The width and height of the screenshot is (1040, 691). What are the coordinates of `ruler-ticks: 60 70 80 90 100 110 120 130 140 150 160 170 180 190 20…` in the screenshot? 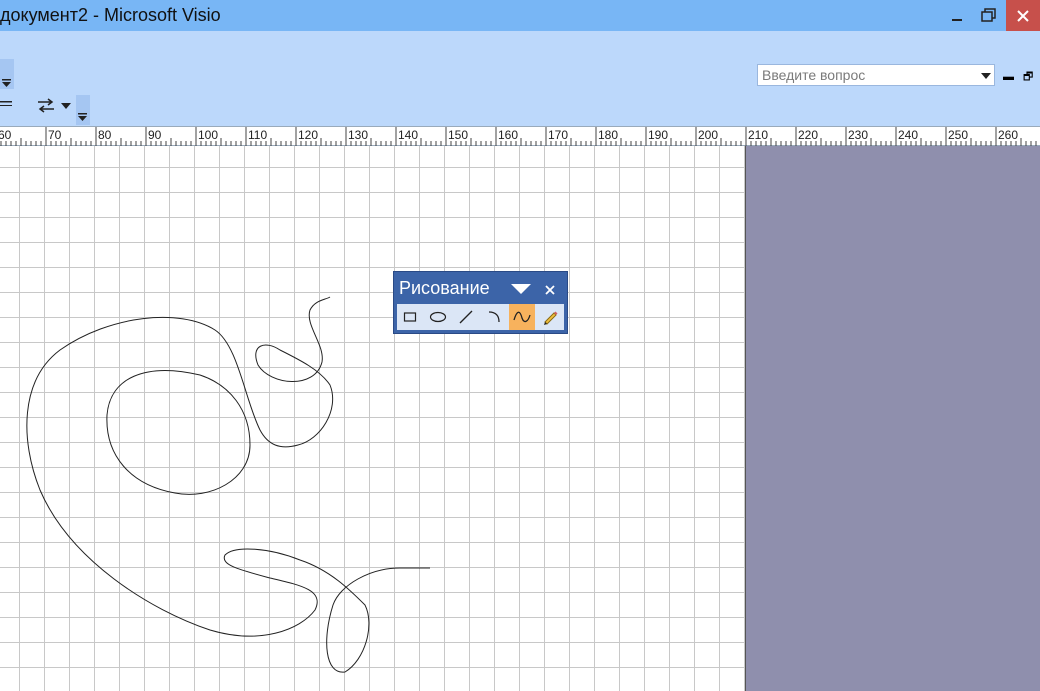 It's located at (518, 136).